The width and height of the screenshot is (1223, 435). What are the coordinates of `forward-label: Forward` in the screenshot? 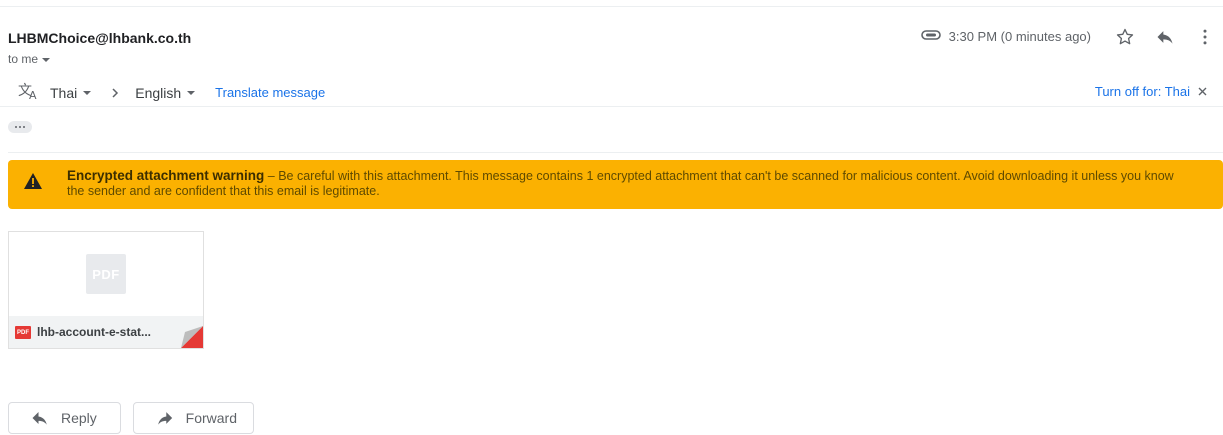 It's located at (211, 418).